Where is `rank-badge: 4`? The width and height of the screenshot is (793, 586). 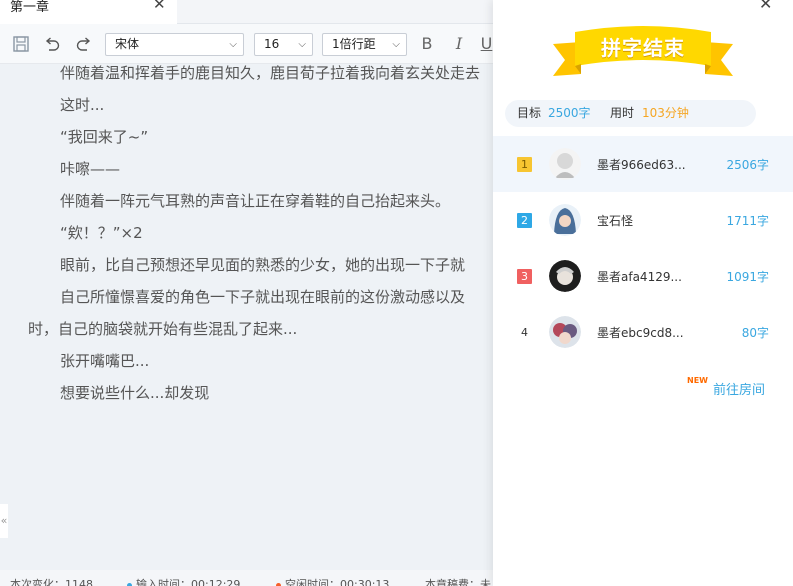
rank-badge: 4 is located at coordinates (524, 332).